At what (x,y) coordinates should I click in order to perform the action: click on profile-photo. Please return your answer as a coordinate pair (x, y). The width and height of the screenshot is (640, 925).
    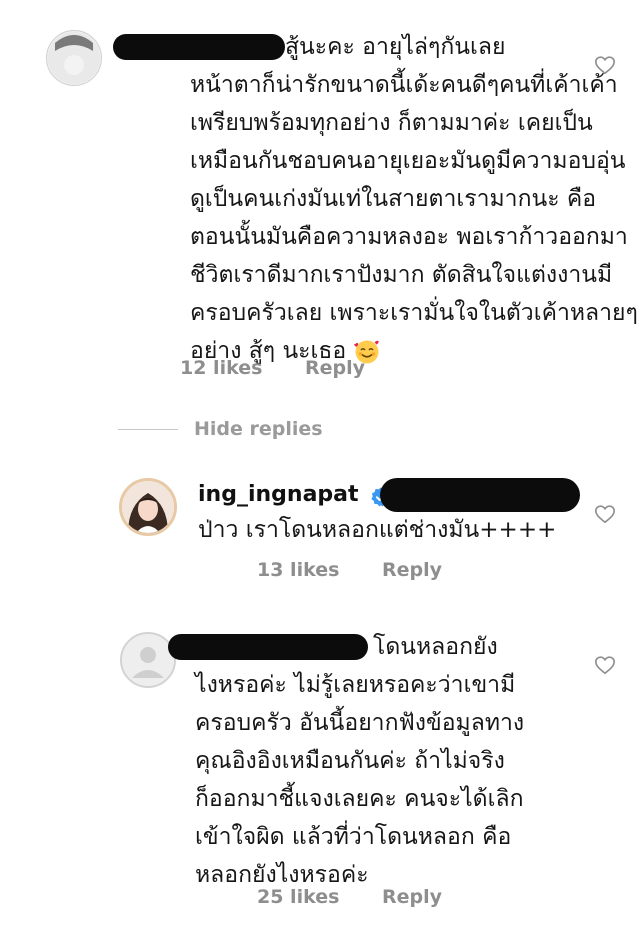
    Looking at the image, I should click on (148, 507).